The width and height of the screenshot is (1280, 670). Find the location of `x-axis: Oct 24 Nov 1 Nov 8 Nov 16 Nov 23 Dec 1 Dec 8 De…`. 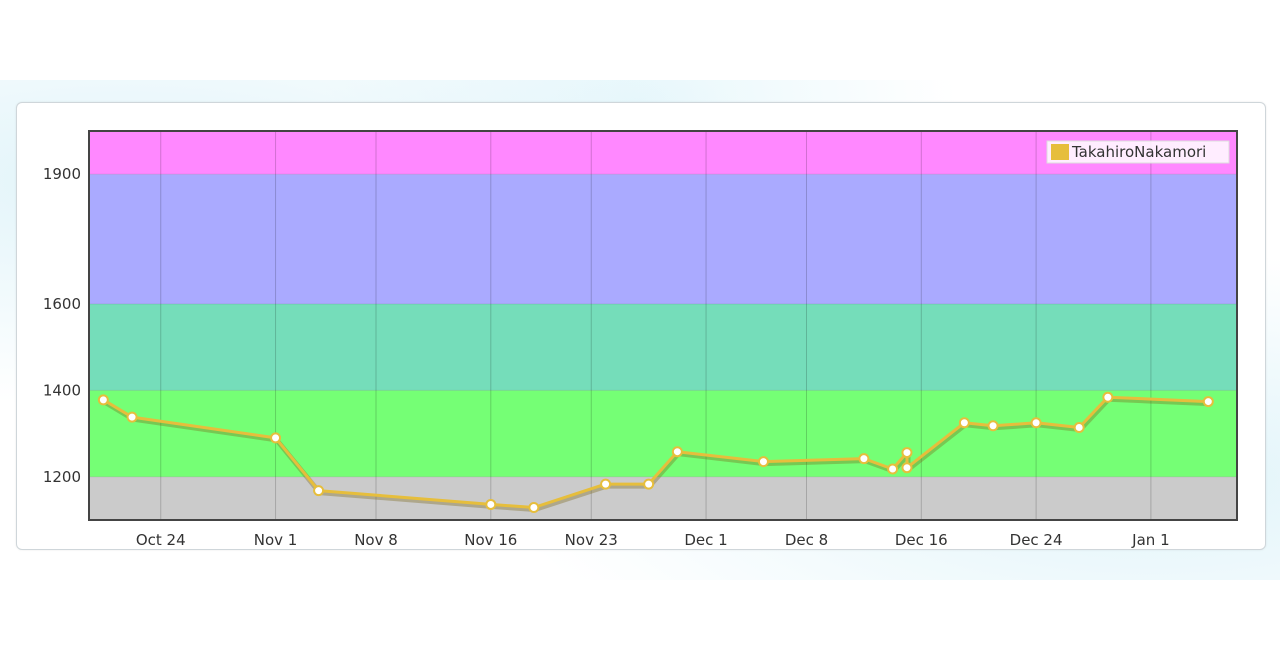

x-axis: Oct 24 Nov 1 Nov 8 Nov 16 Nov 23 Dec 1 Dec 8 De… is located at coordinates (653, 540).